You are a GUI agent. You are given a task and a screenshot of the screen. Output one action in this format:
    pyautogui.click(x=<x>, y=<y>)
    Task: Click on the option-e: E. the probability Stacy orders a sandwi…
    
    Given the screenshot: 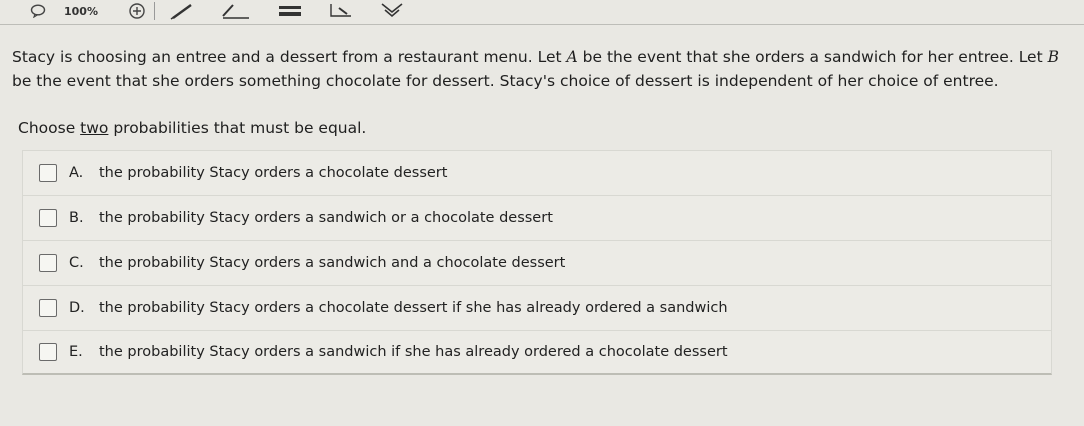 What is the action you would take?
    pyautogui.click(x=537, y=352)
    